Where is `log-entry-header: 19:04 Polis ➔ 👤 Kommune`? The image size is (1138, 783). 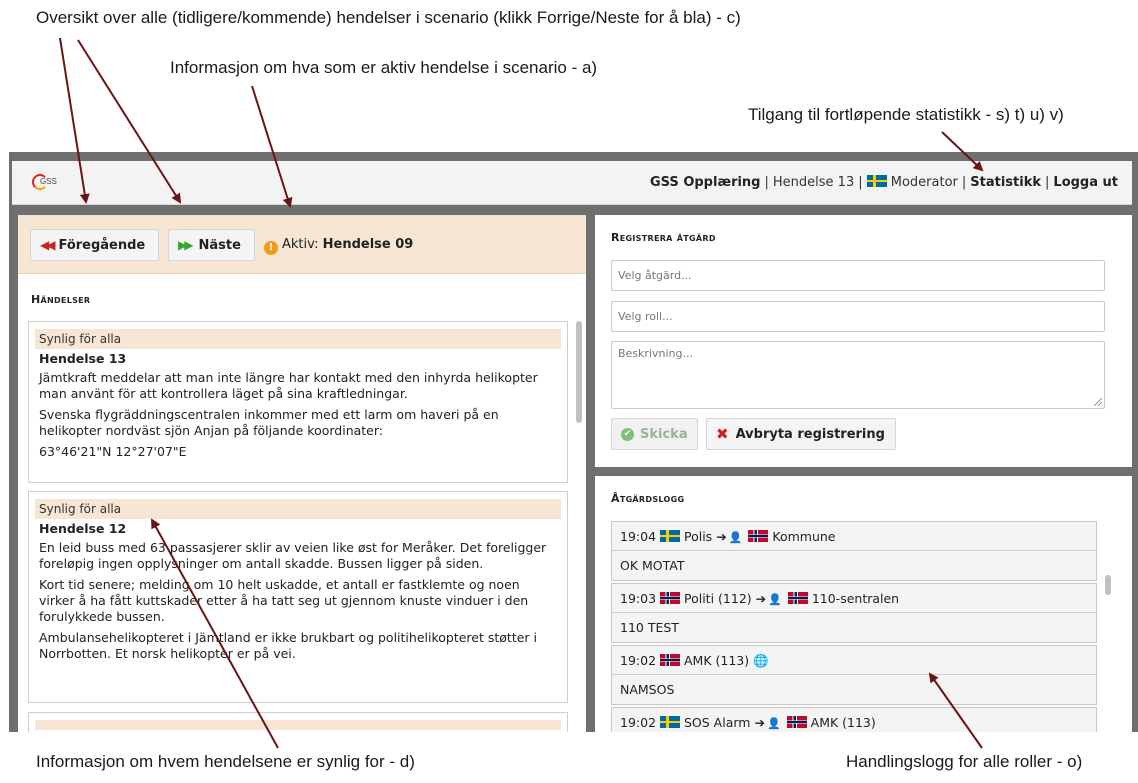
log-entry-header: 19:04 Polis ➔ 👤 Kommune is located at coordinates (854, 536).